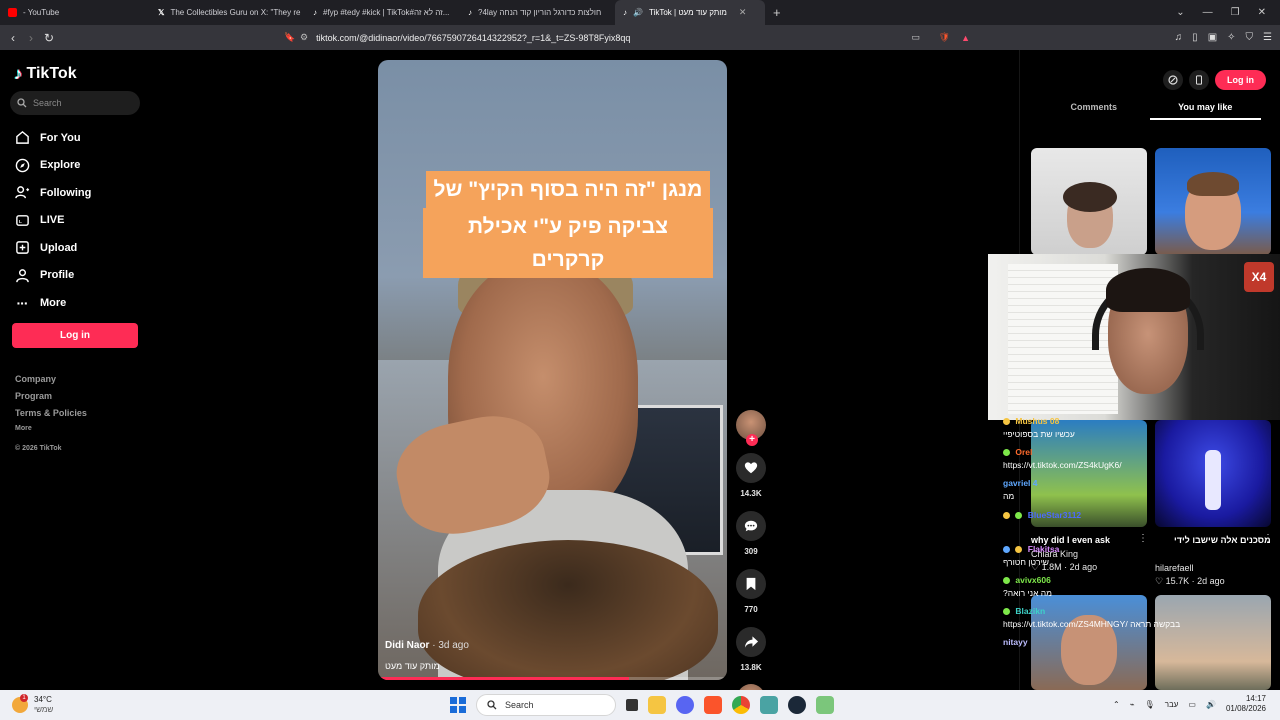 Image resolution: width=1280 pixels, height=720 pixels. Describe the element at coordinates (1212, 37) in the screenshot. I see `wallet-icon: ▣` at that location.